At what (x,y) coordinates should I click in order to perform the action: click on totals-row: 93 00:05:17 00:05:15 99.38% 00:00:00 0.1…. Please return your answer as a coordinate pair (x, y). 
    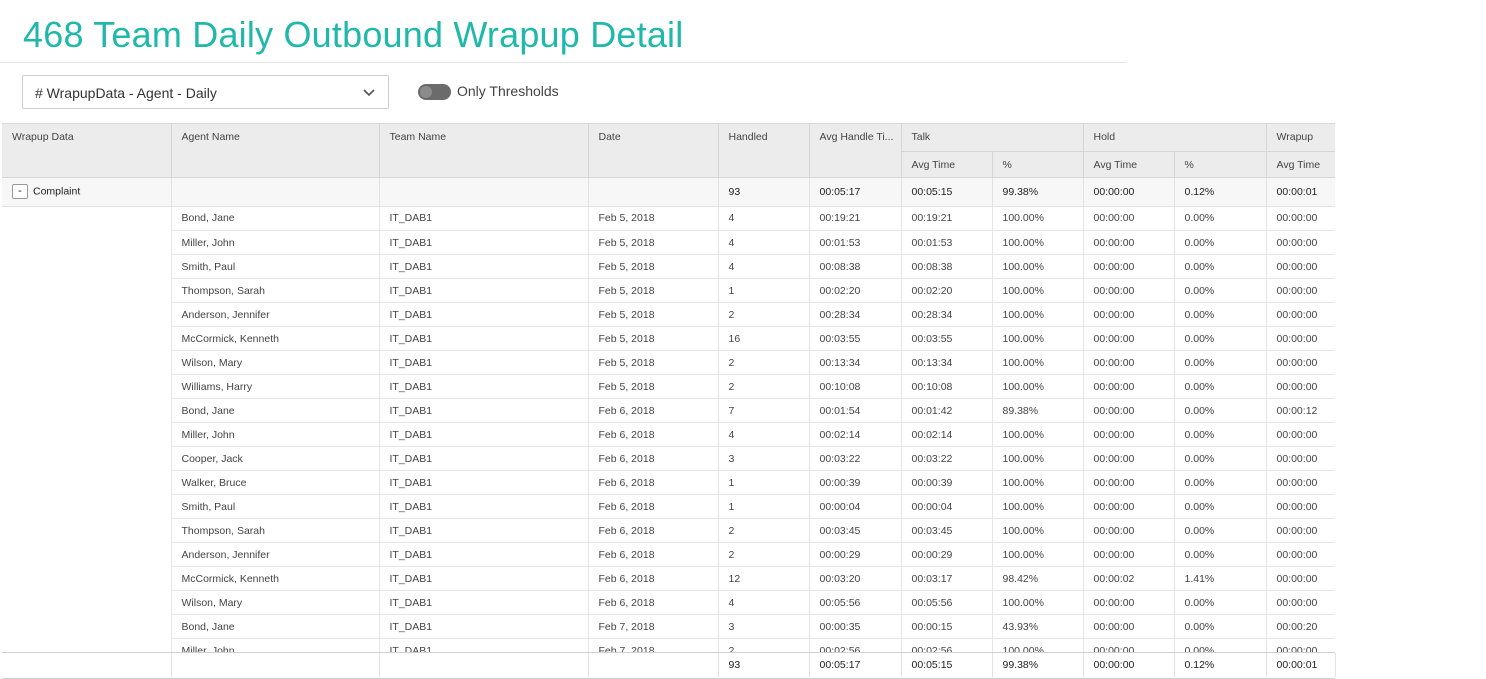
    Looking at the image, I should click on (669, 665).